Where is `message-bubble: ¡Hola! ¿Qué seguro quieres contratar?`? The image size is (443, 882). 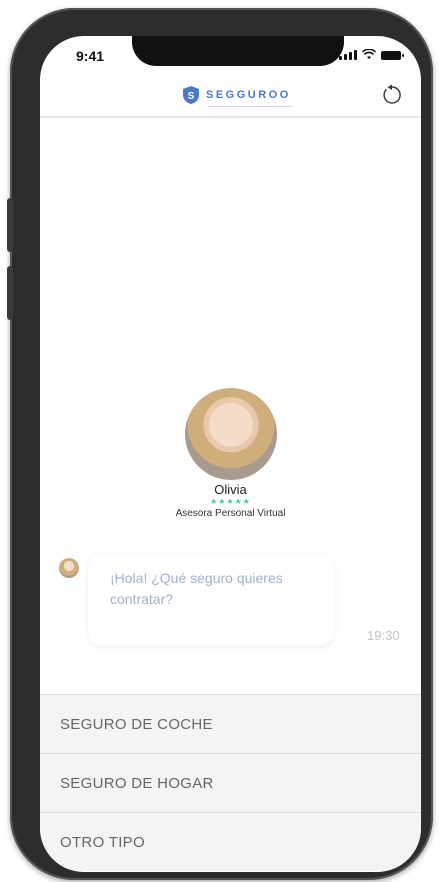
message-bubble: ¡Hola! ¿Qué seguro quieres contratar? is located at coordinates (211, 600).